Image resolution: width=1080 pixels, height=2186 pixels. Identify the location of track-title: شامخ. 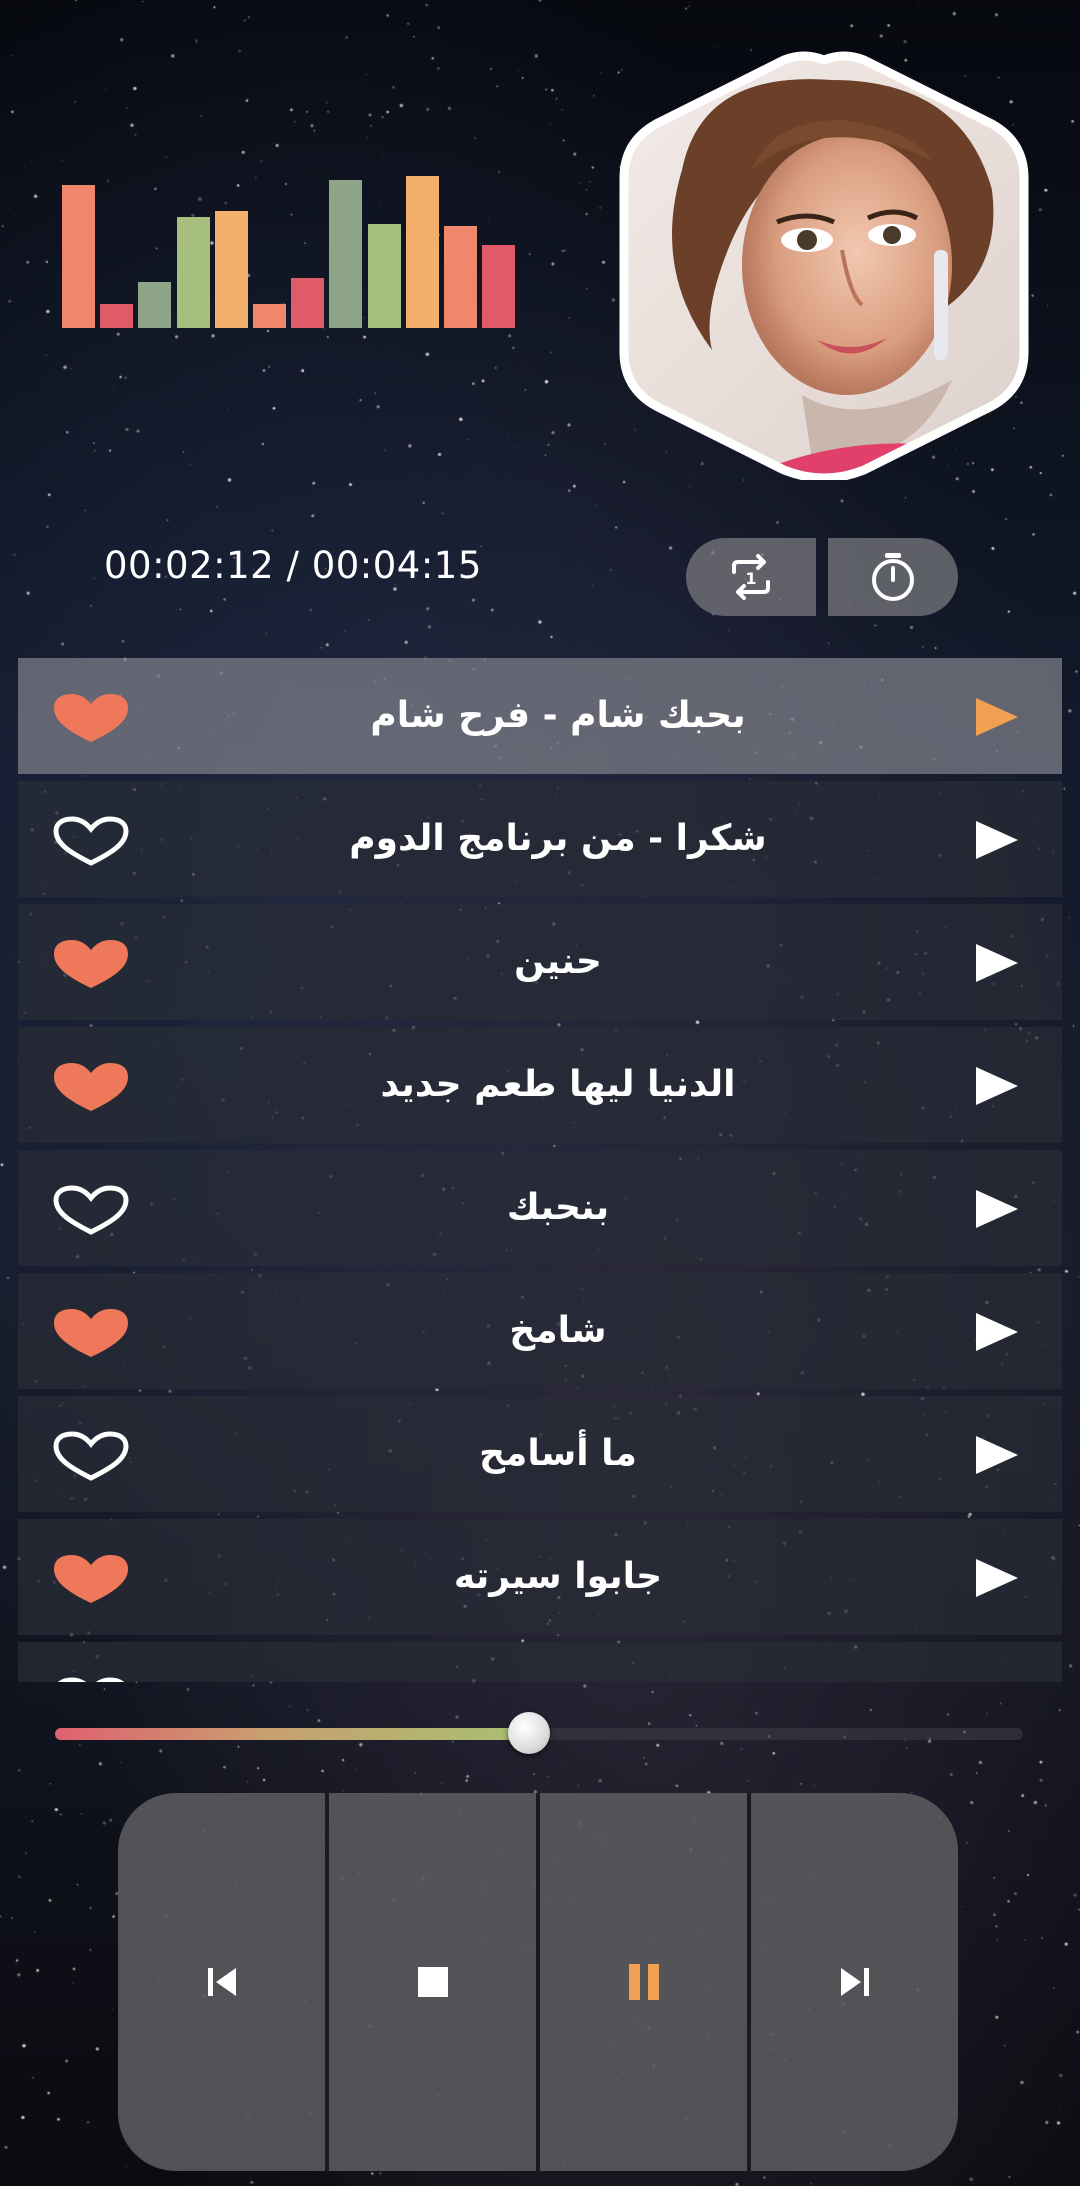
(558, 1330).